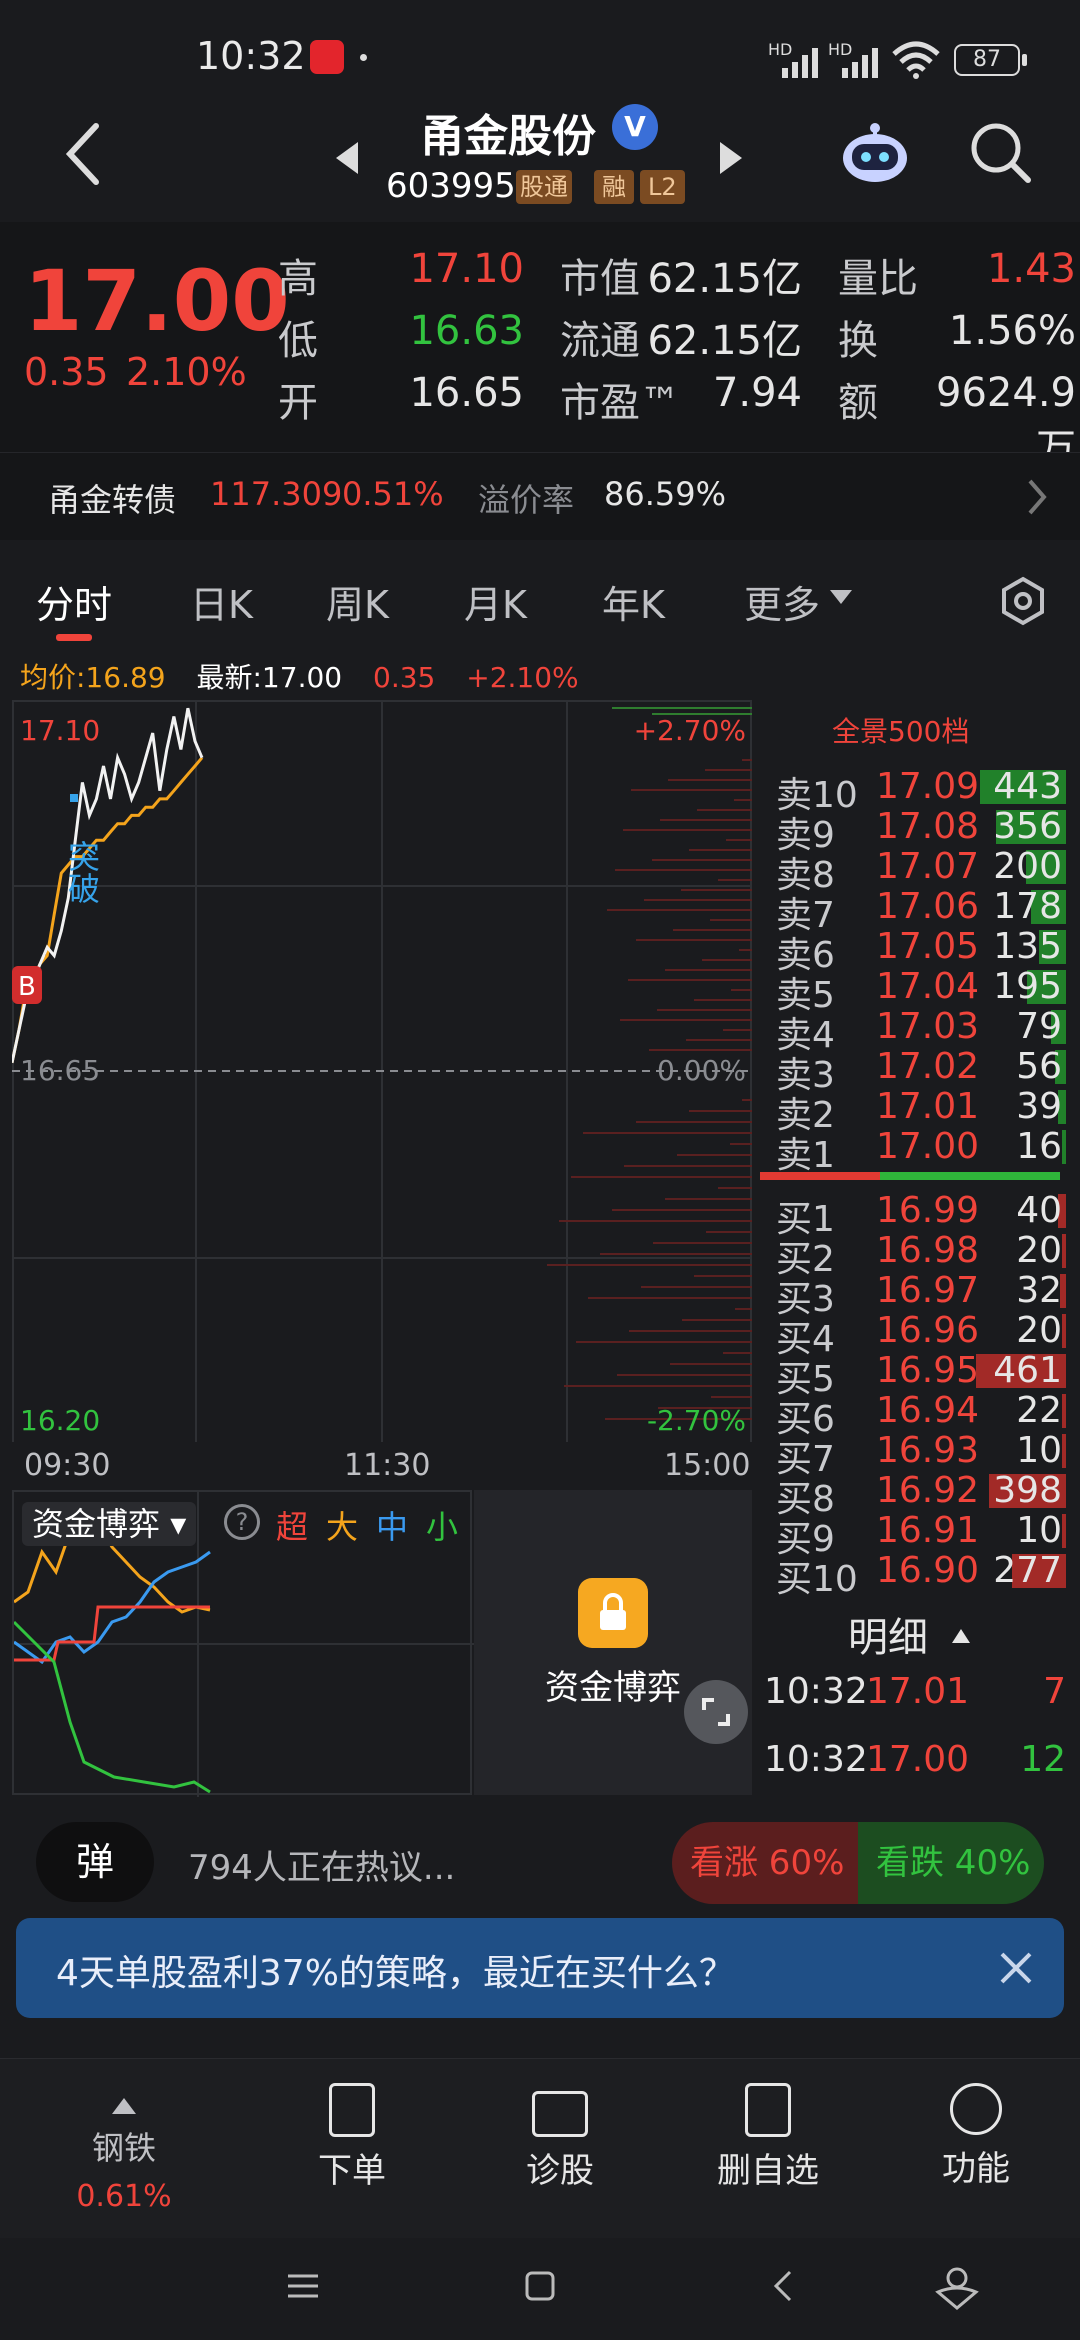  Describe the element at coordinates (1064, 1147) in the screenshot. I see `ask-volume-bar` at that location.